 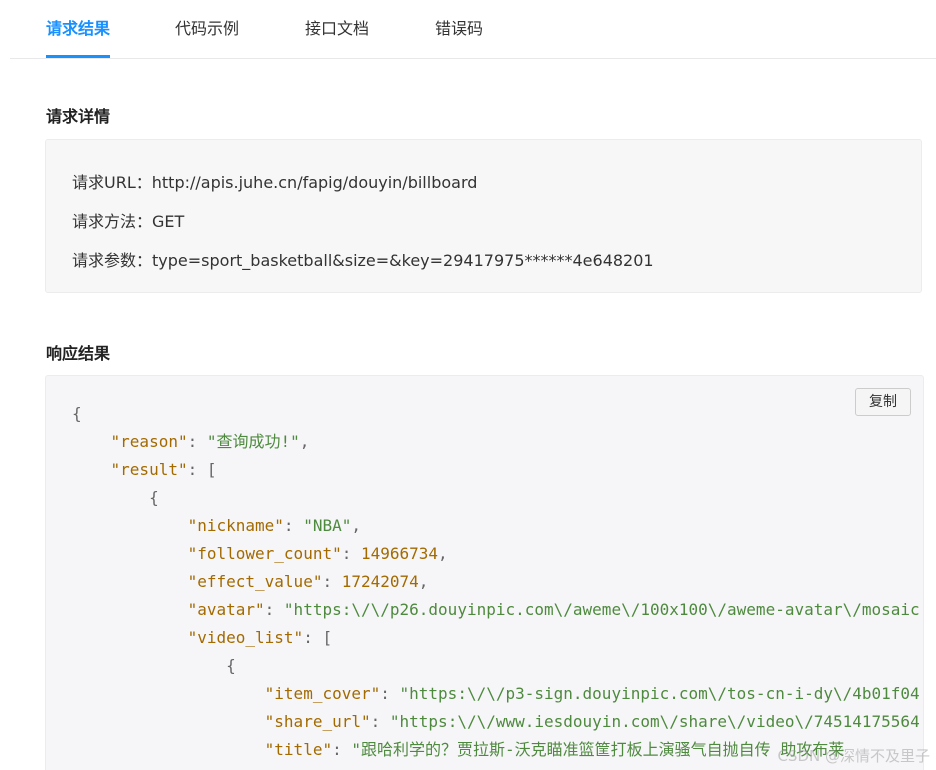 I want to click on request-params-label: 请求参数：, so click(x=112, y=260).